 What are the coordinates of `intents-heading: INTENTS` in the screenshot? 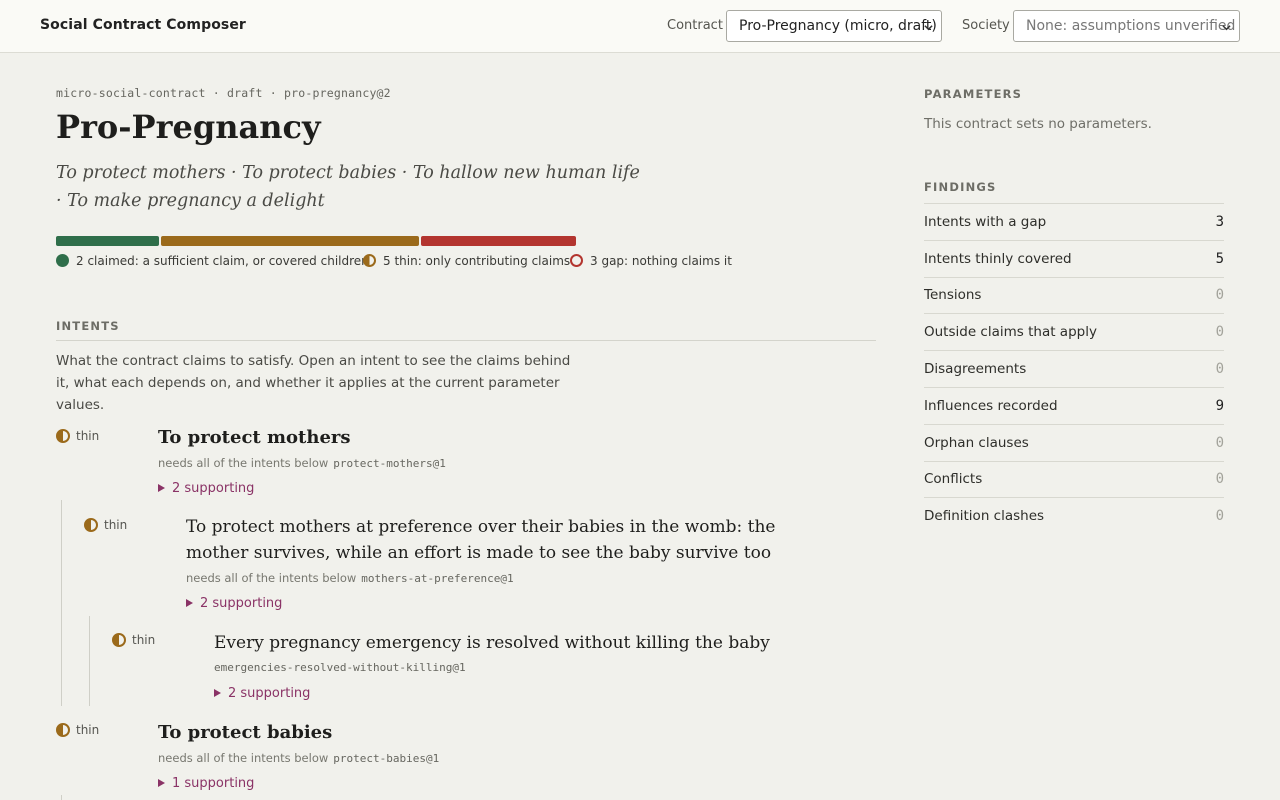 It's located at (88, 326).